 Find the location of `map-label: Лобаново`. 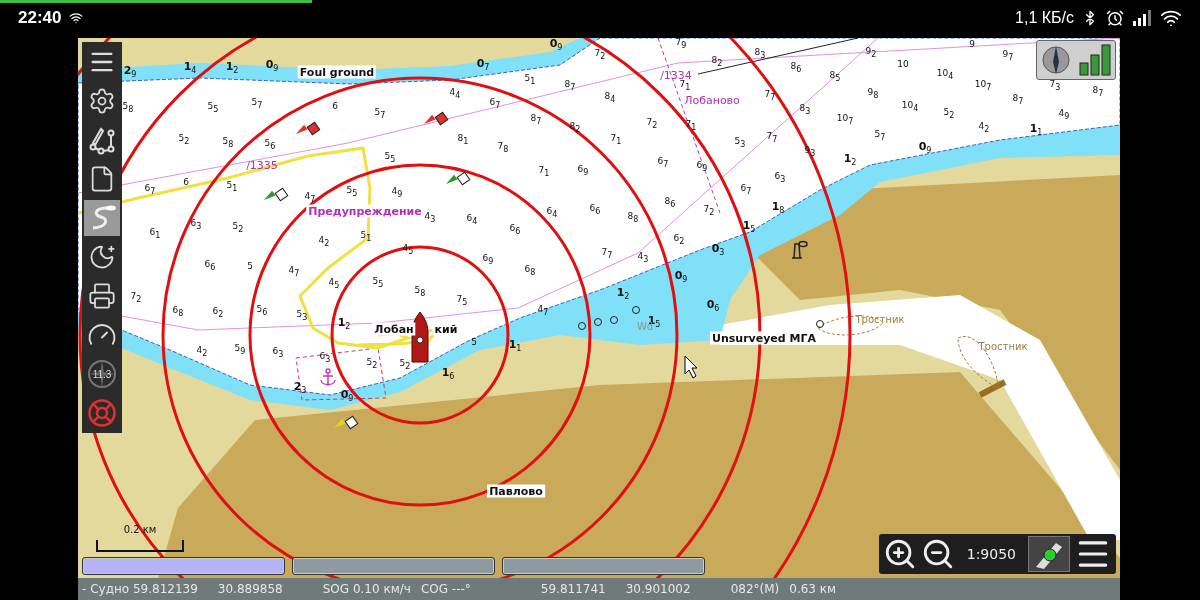

map-label: Лобаново is located at coordinates (712, 100).